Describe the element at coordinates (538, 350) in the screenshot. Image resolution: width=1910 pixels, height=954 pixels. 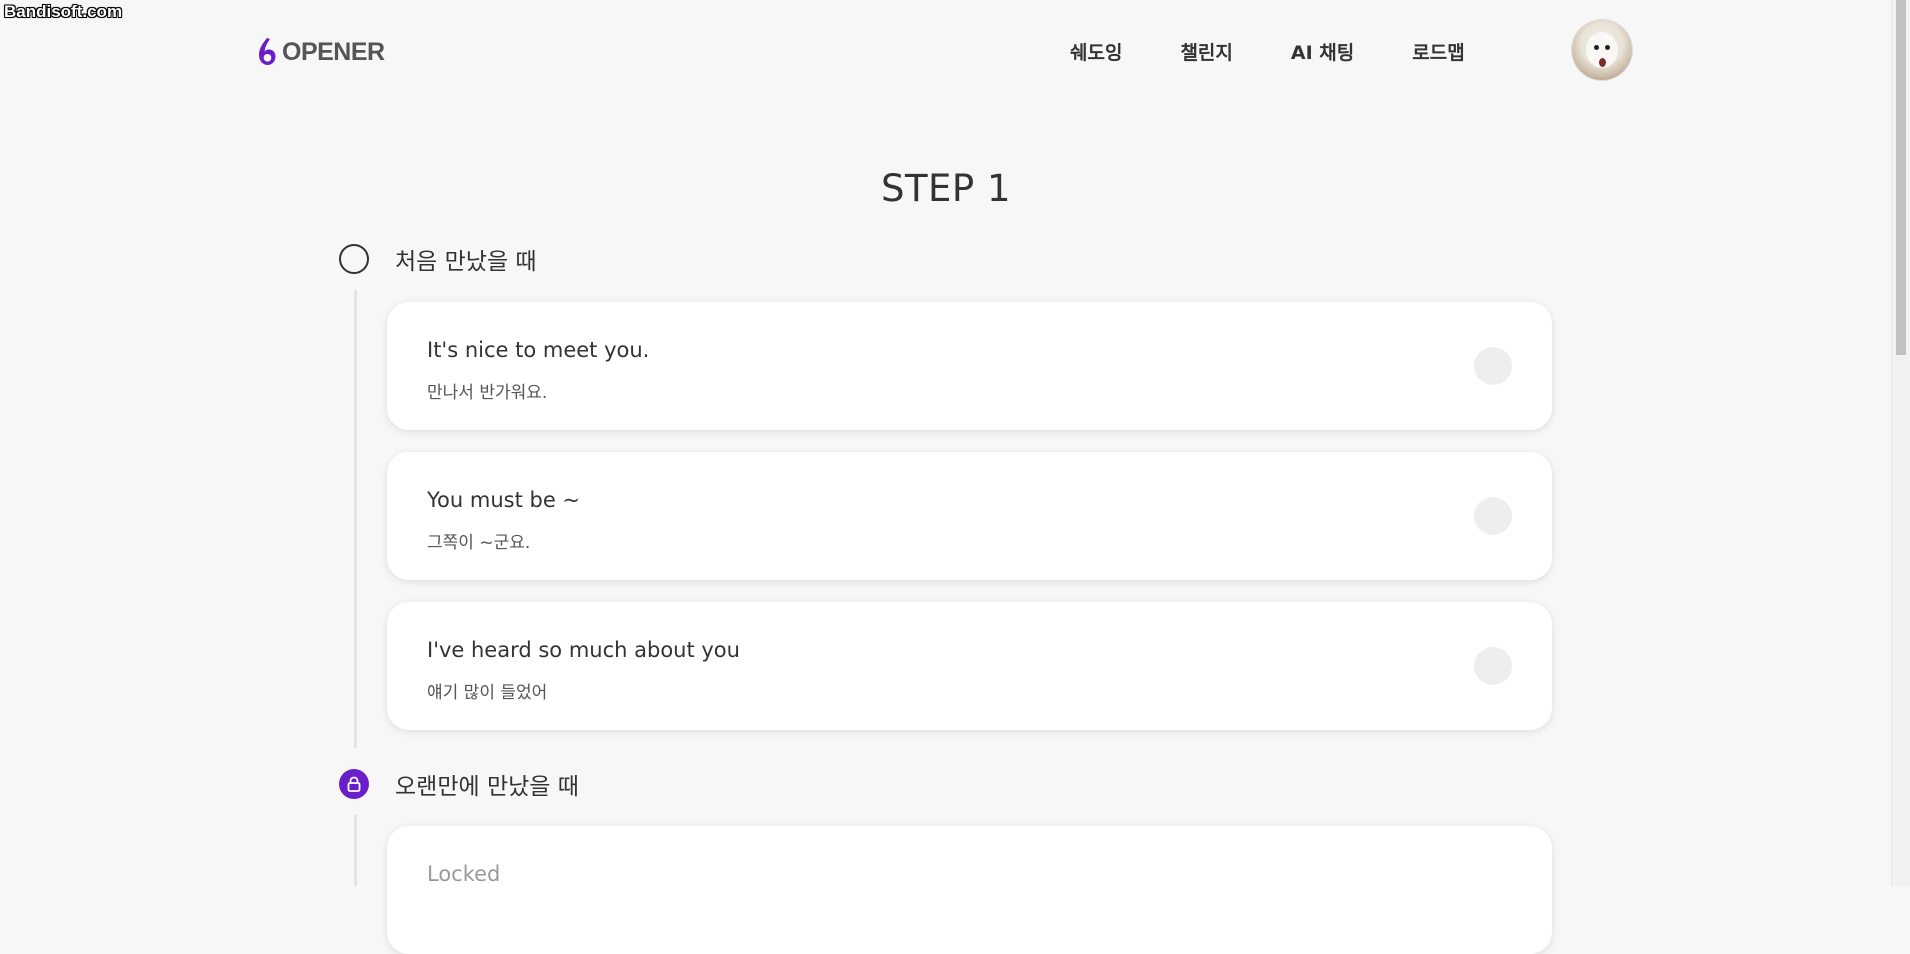
I see `phrase-english: It's nice to meet you.` at that location.